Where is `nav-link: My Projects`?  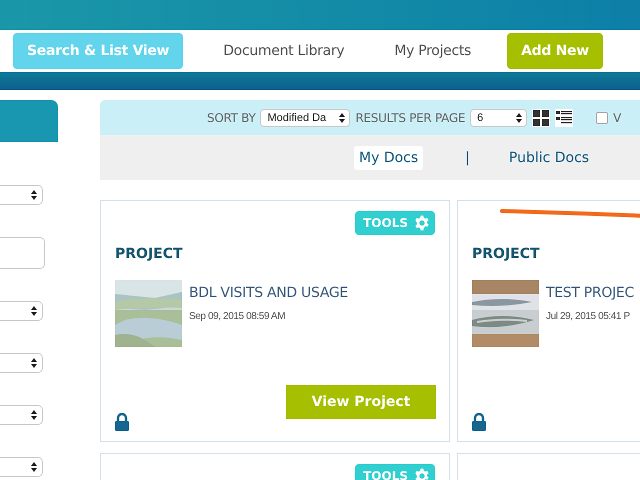 nav-link: My Projects is located at coordinates (433, 51).